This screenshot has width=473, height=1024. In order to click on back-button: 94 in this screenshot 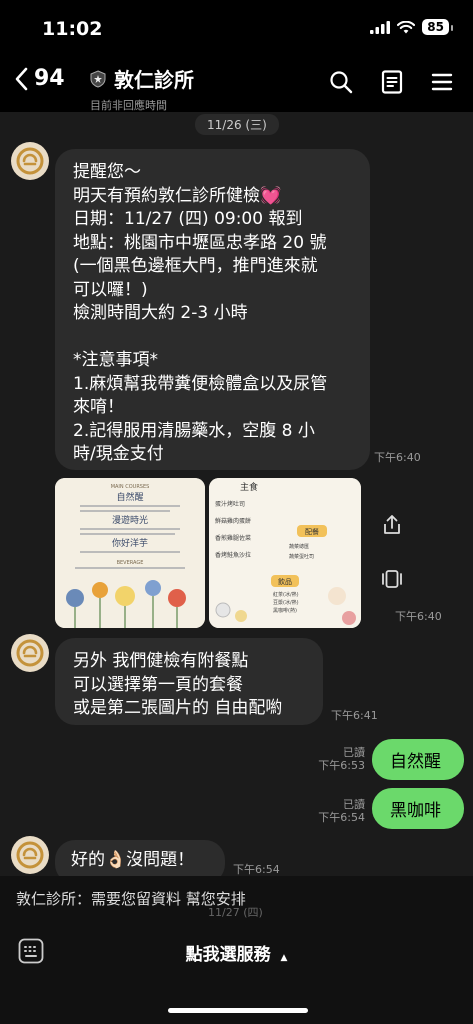, I will do `click(39, 78)`.